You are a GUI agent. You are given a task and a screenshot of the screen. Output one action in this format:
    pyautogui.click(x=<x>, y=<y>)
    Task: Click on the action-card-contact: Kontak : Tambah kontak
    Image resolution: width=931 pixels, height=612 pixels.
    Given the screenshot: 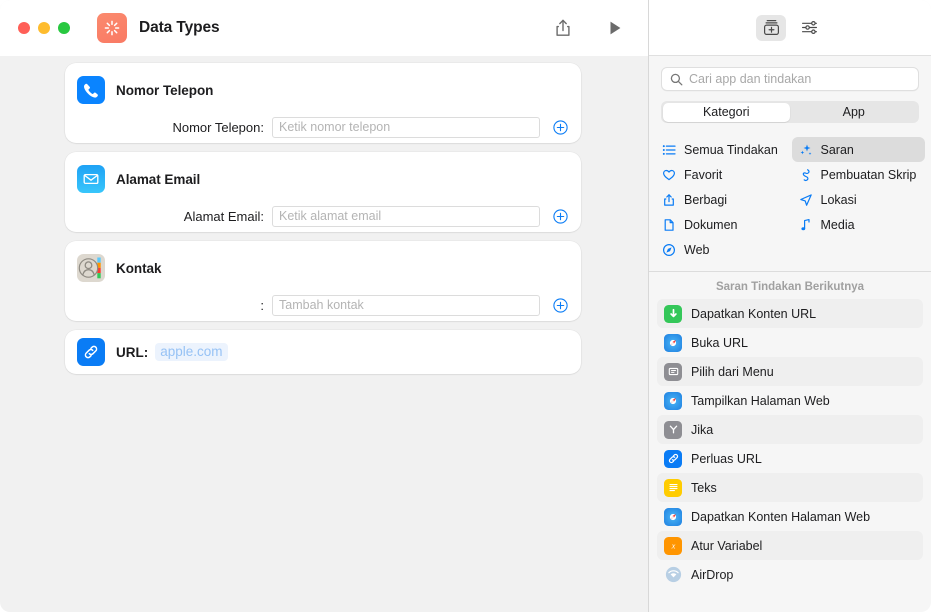 What is the action you would take?
    pyautogui.click(x=323, y=281)
    